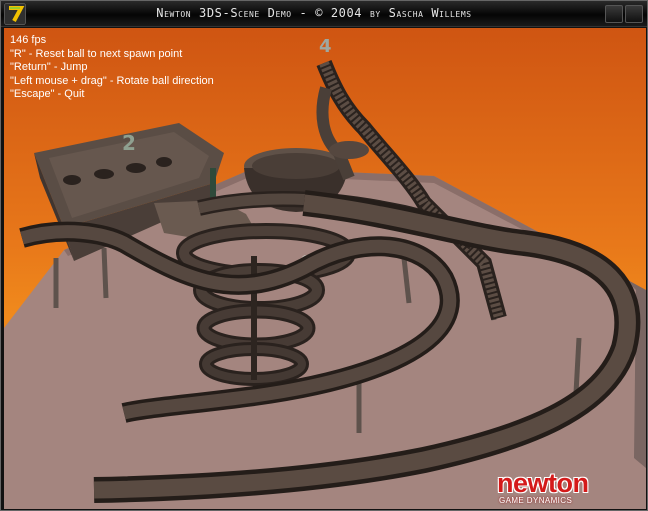 This screenshot has width=648, height=511. What do you see at coordinates (325, 46) in the screenshot?
I see `spawn-marker-4: 4` at bounding box center [325, 46].